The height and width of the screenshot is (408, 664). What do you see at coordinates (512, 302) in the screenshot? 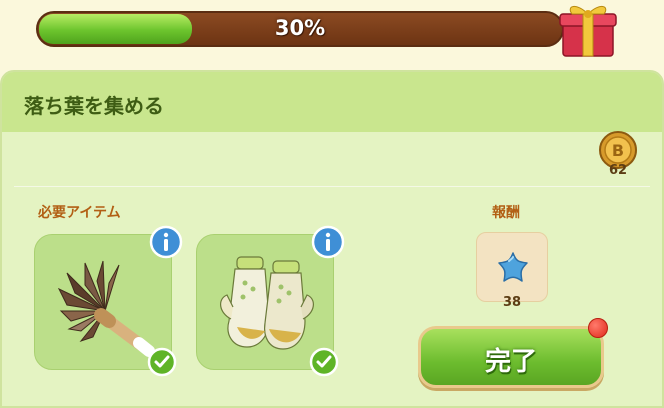
I see `reward-count: 38` at bounding box center [512, 302].